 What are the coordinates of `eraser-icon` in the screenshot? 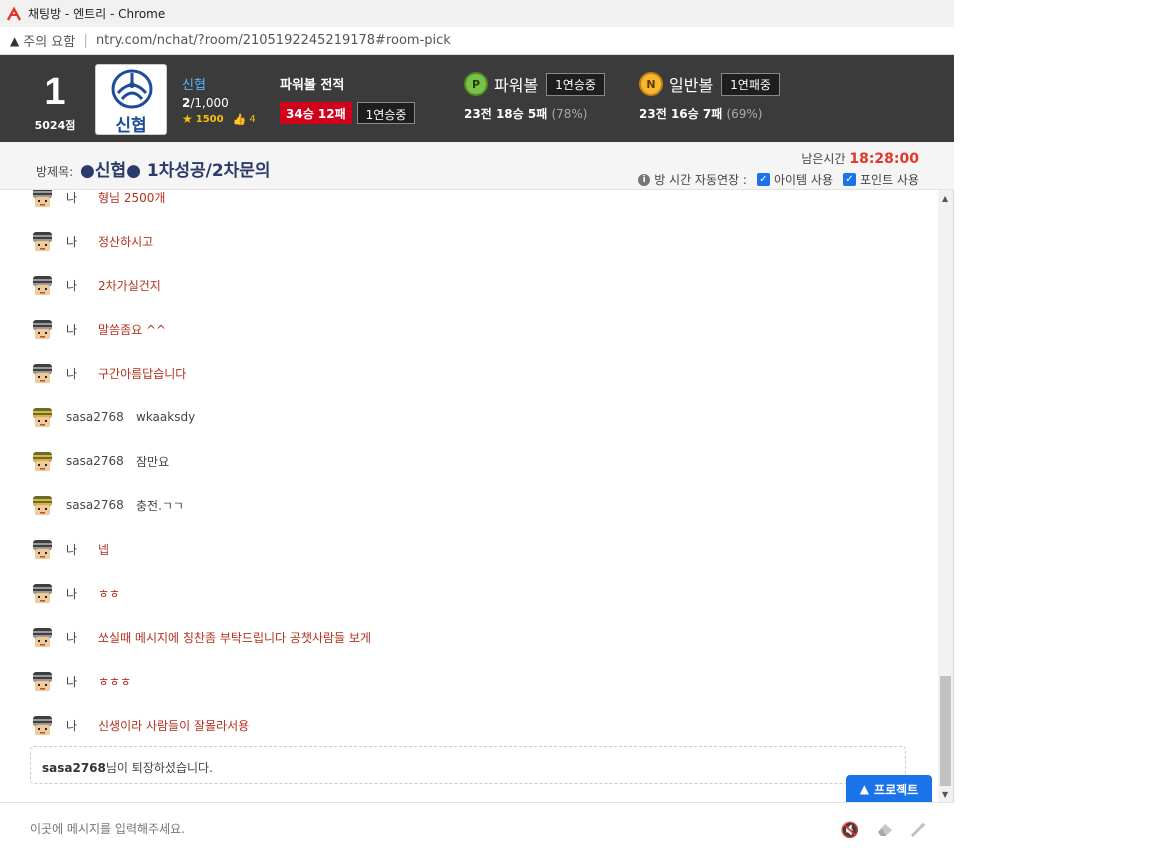 It's located at (885, 830).